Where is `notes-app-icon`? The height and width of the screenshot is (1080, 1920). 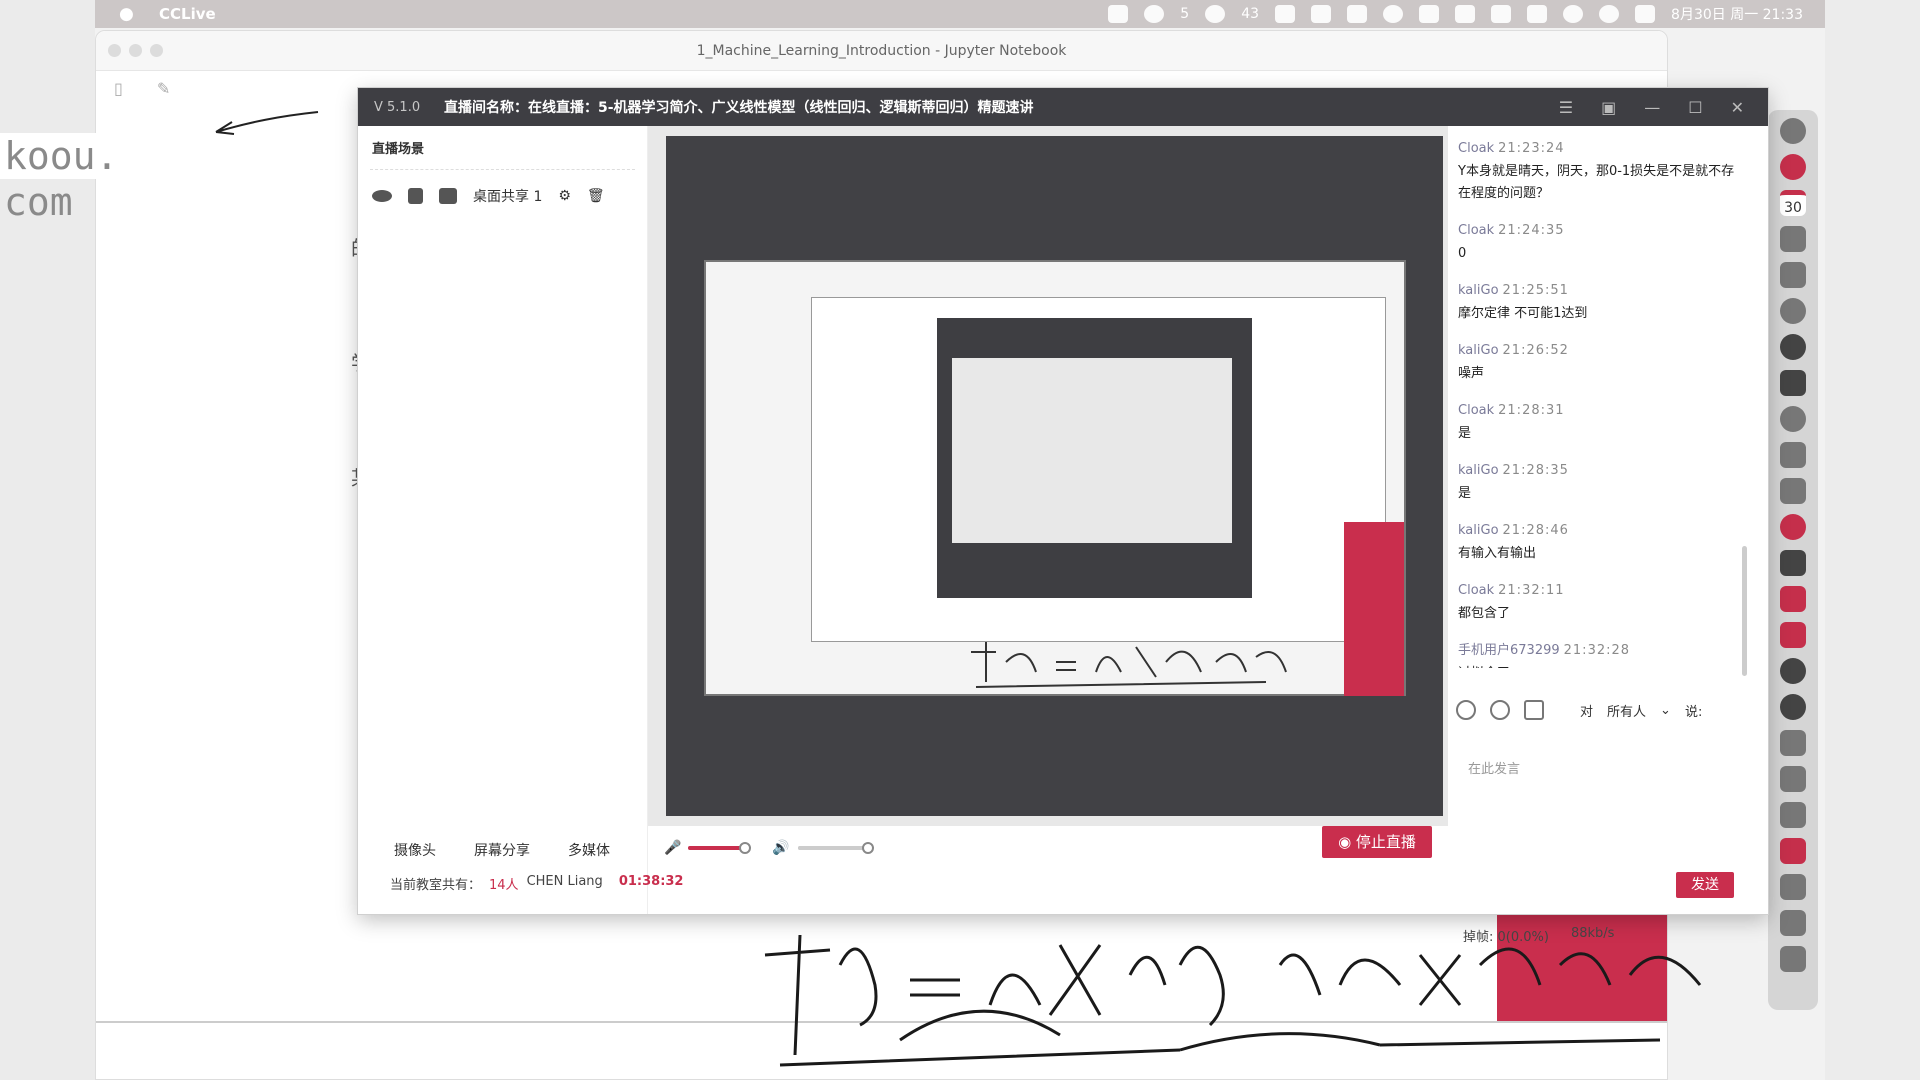
notes-app-icon is located at coordinates (1793, 635).